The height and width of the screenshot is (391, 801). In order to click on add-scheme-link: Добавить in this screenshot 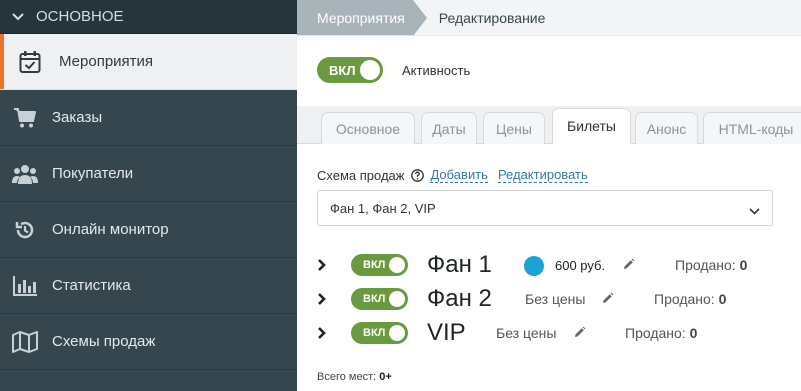, I will do `click(459, 175)`.